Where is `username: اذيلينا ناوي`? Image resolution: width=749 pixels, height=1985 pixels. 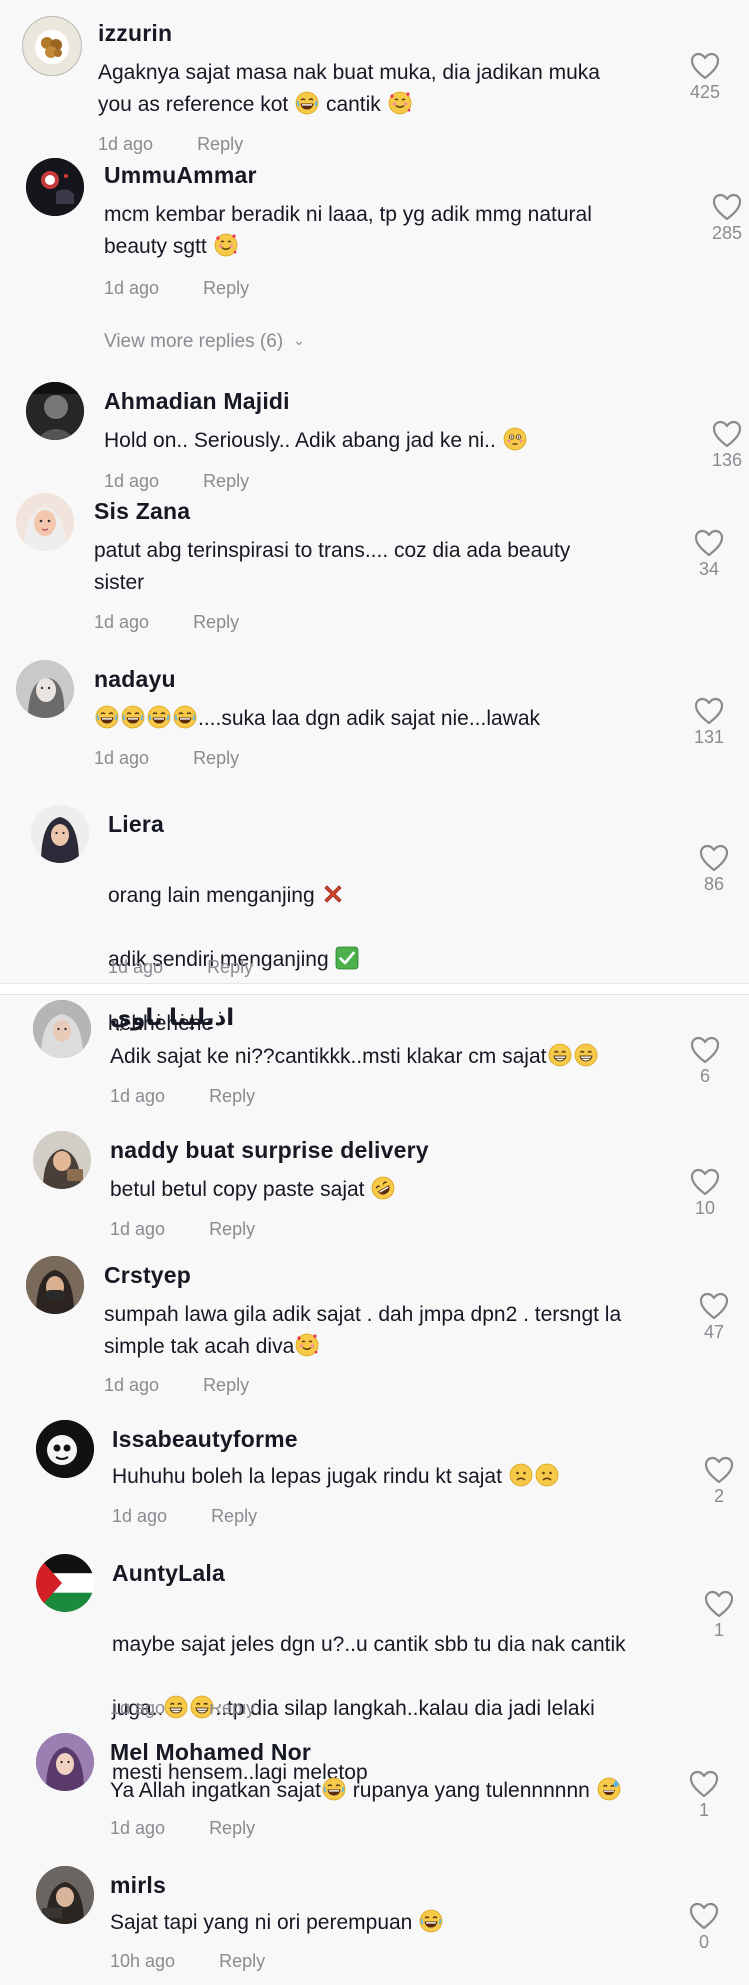
username: اذيلينا ناوي is located at coordinates (172, 1017).